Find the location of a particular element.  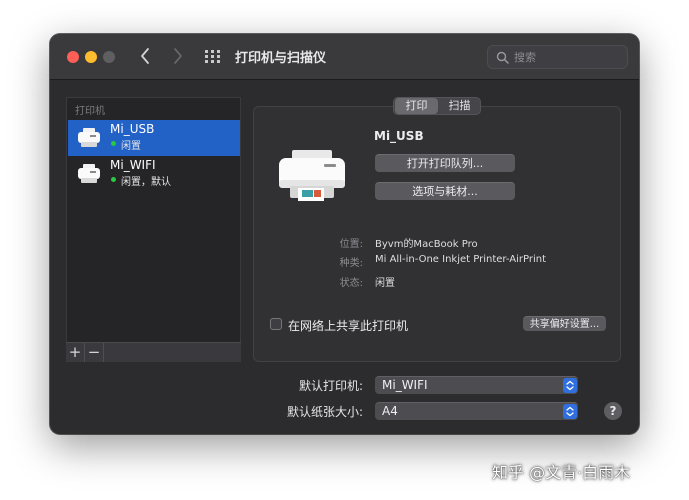

remove-printer-button: − is located at coordinates (94, 352).